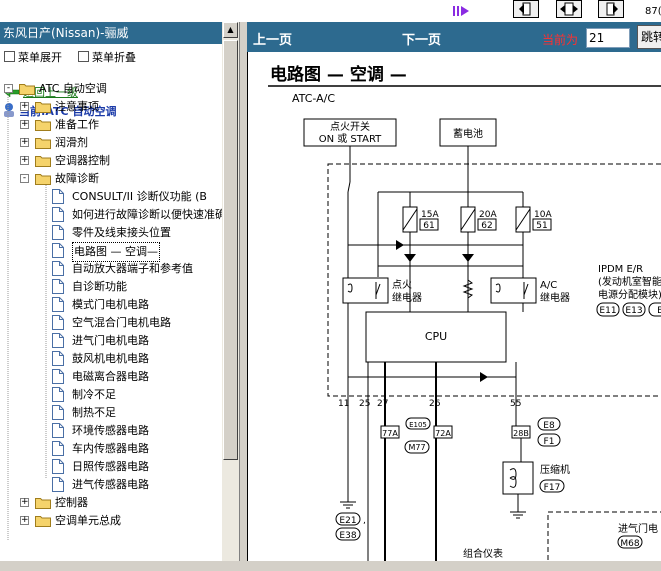  Describe the element at coordinates (243, 296) in the screenshot. I see `pane-splitter` at that location.